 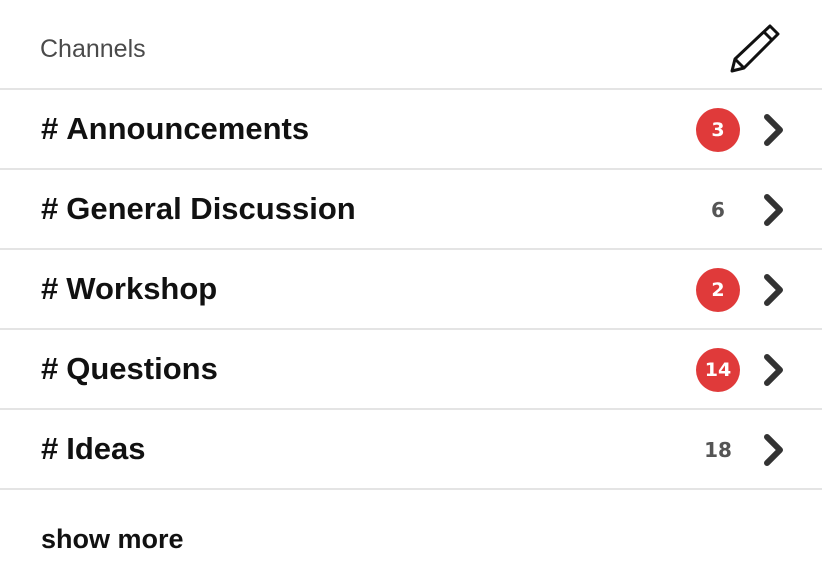 I want to click on unread-badge: 14, so click(x=718, y=370).